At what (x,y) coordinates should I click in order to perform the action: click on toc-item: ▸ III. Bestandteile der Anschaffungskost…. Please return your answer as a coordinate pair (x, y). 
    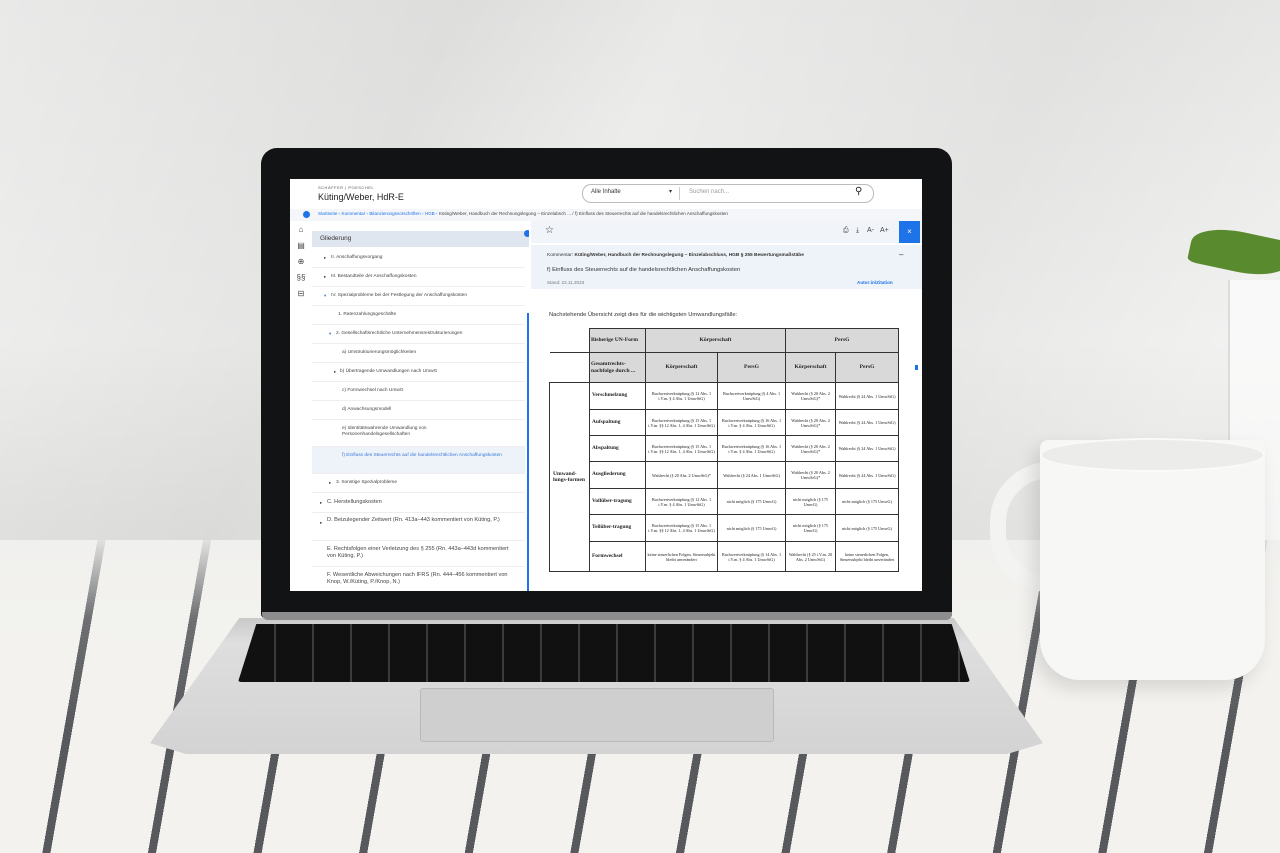
    Looking at the image, I should click on (418, 277).